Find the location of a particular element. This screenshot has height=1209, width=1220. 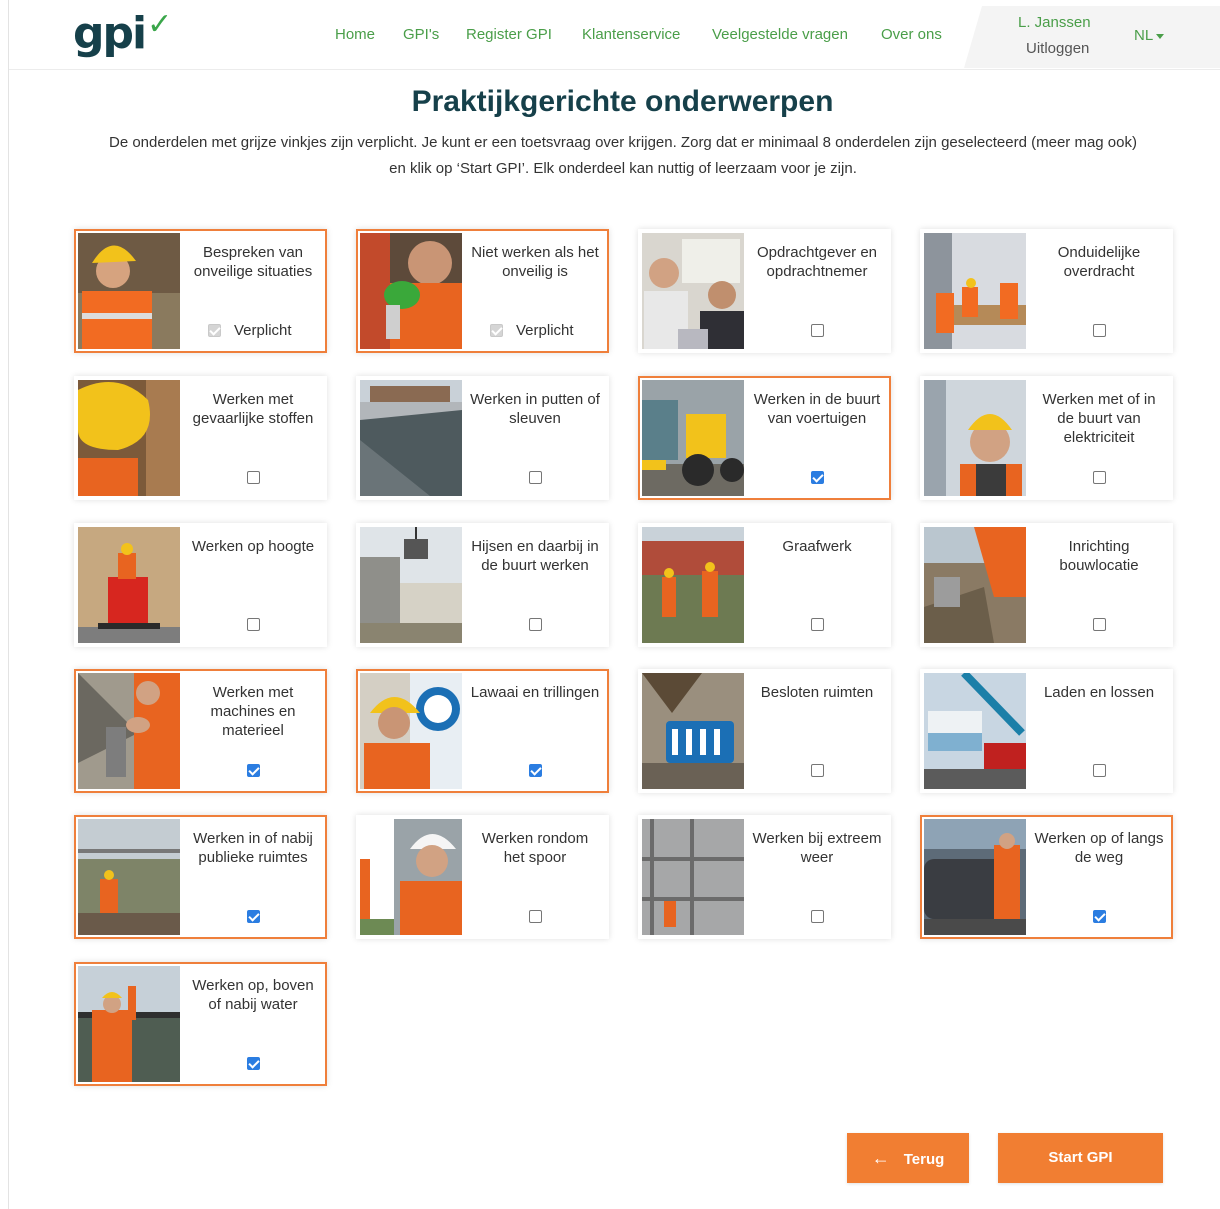

topic-card: Lawaai en trillingen is located at coordinates (482, 731).